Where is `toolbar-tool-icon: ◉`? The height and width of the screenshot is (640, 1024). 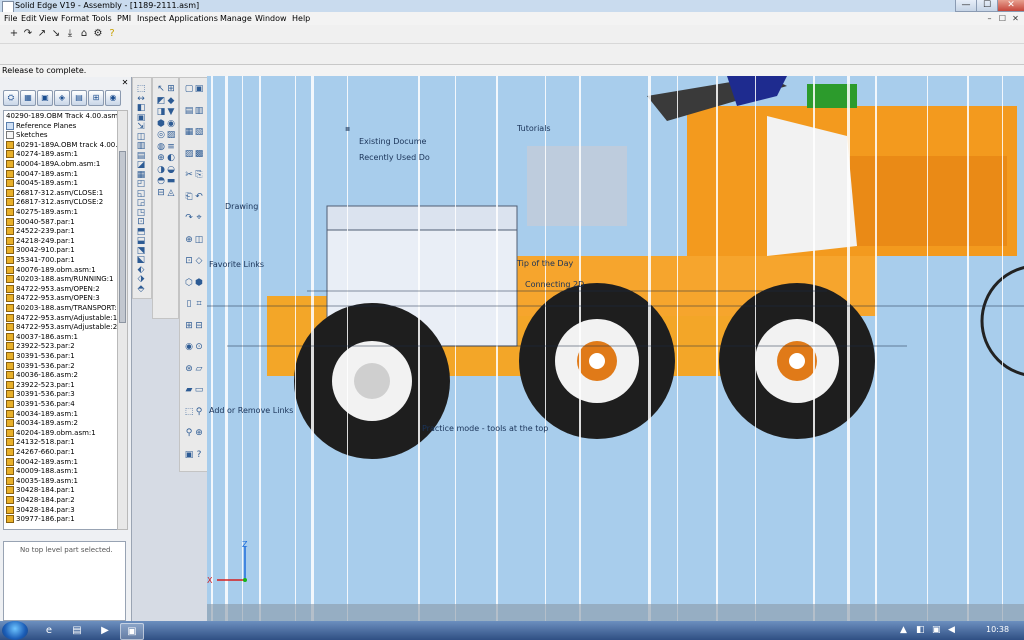
toolbar-tool-icon: ◉ is located at coordinates (189, 347).